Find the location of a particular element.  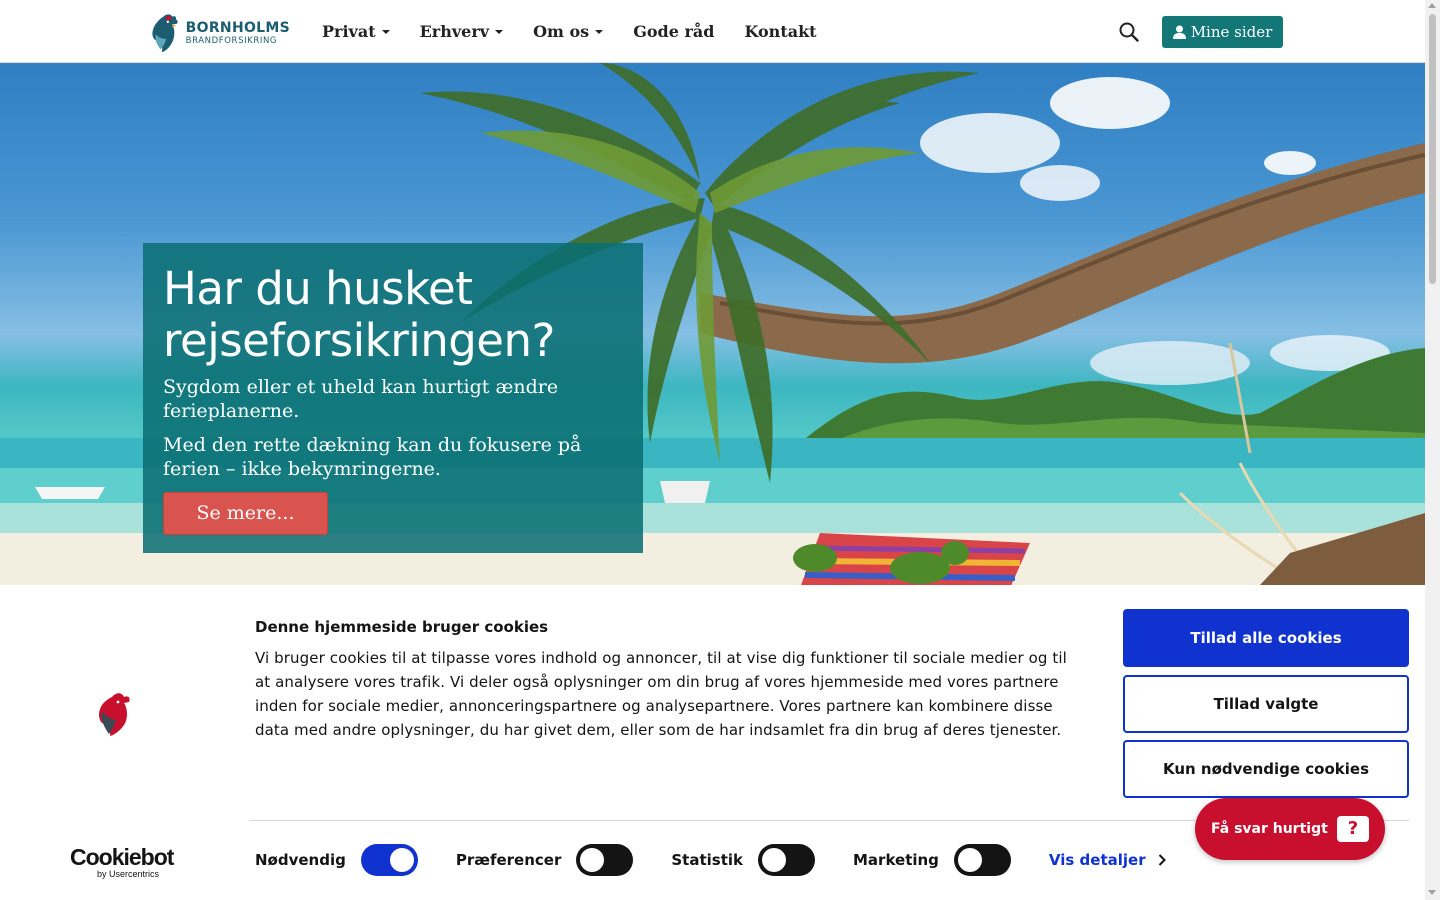

search-icon is located at coordinates (1129, 32).